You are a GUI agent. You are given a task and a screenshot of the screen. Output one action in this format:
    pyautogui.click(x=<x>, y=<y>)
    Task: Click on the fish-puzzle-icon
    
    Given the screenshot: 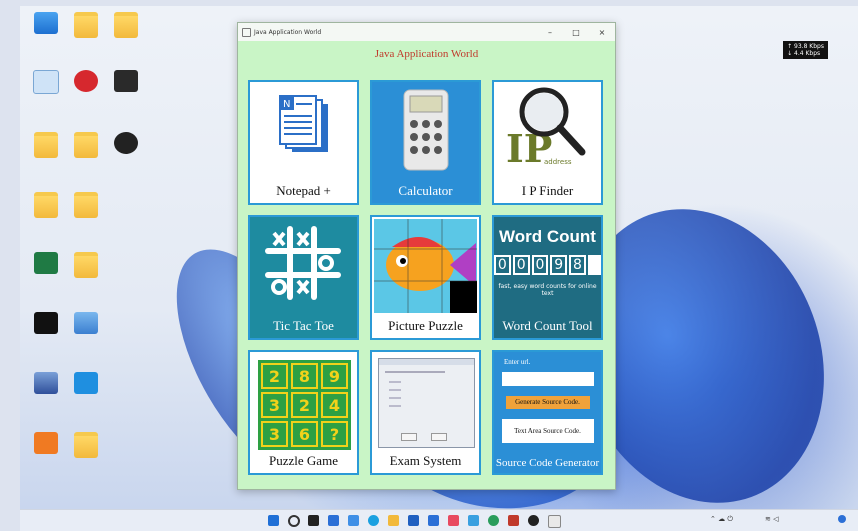 What is the action you would take?
    pyautogui.click(x=425, y=266)
    